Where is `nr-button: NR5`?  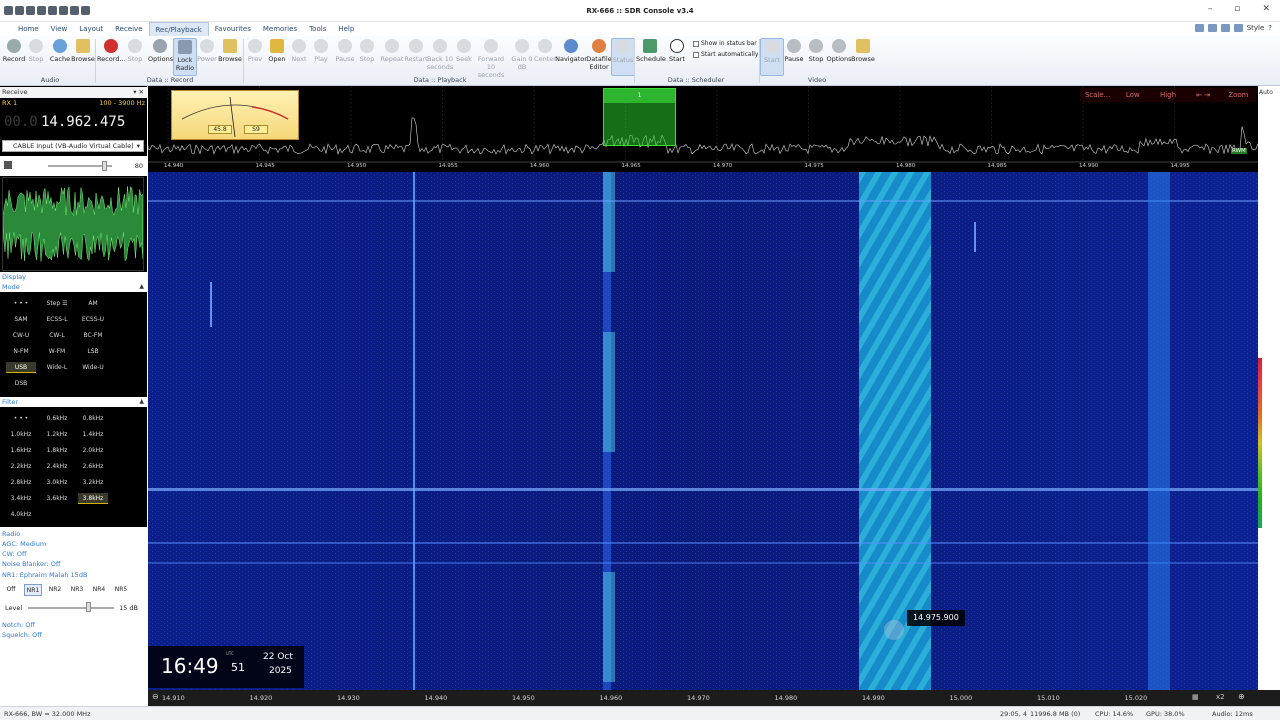 nr-button: NR5 is located at coordinates (121, 590).